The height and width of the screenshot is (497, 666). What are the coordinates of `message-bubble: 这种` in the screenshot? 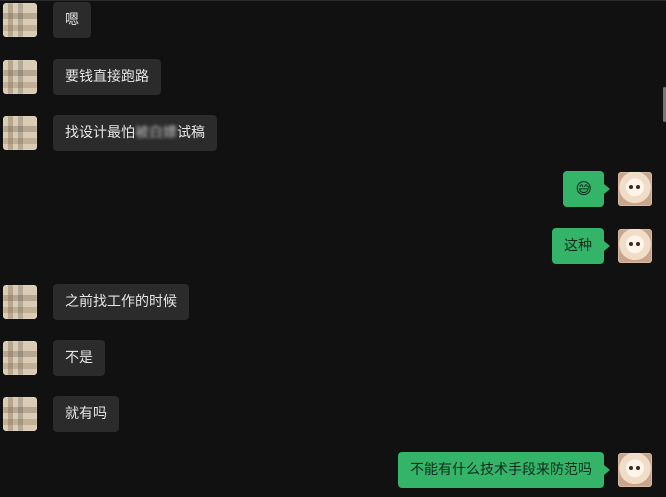 It's located at (581, 246).